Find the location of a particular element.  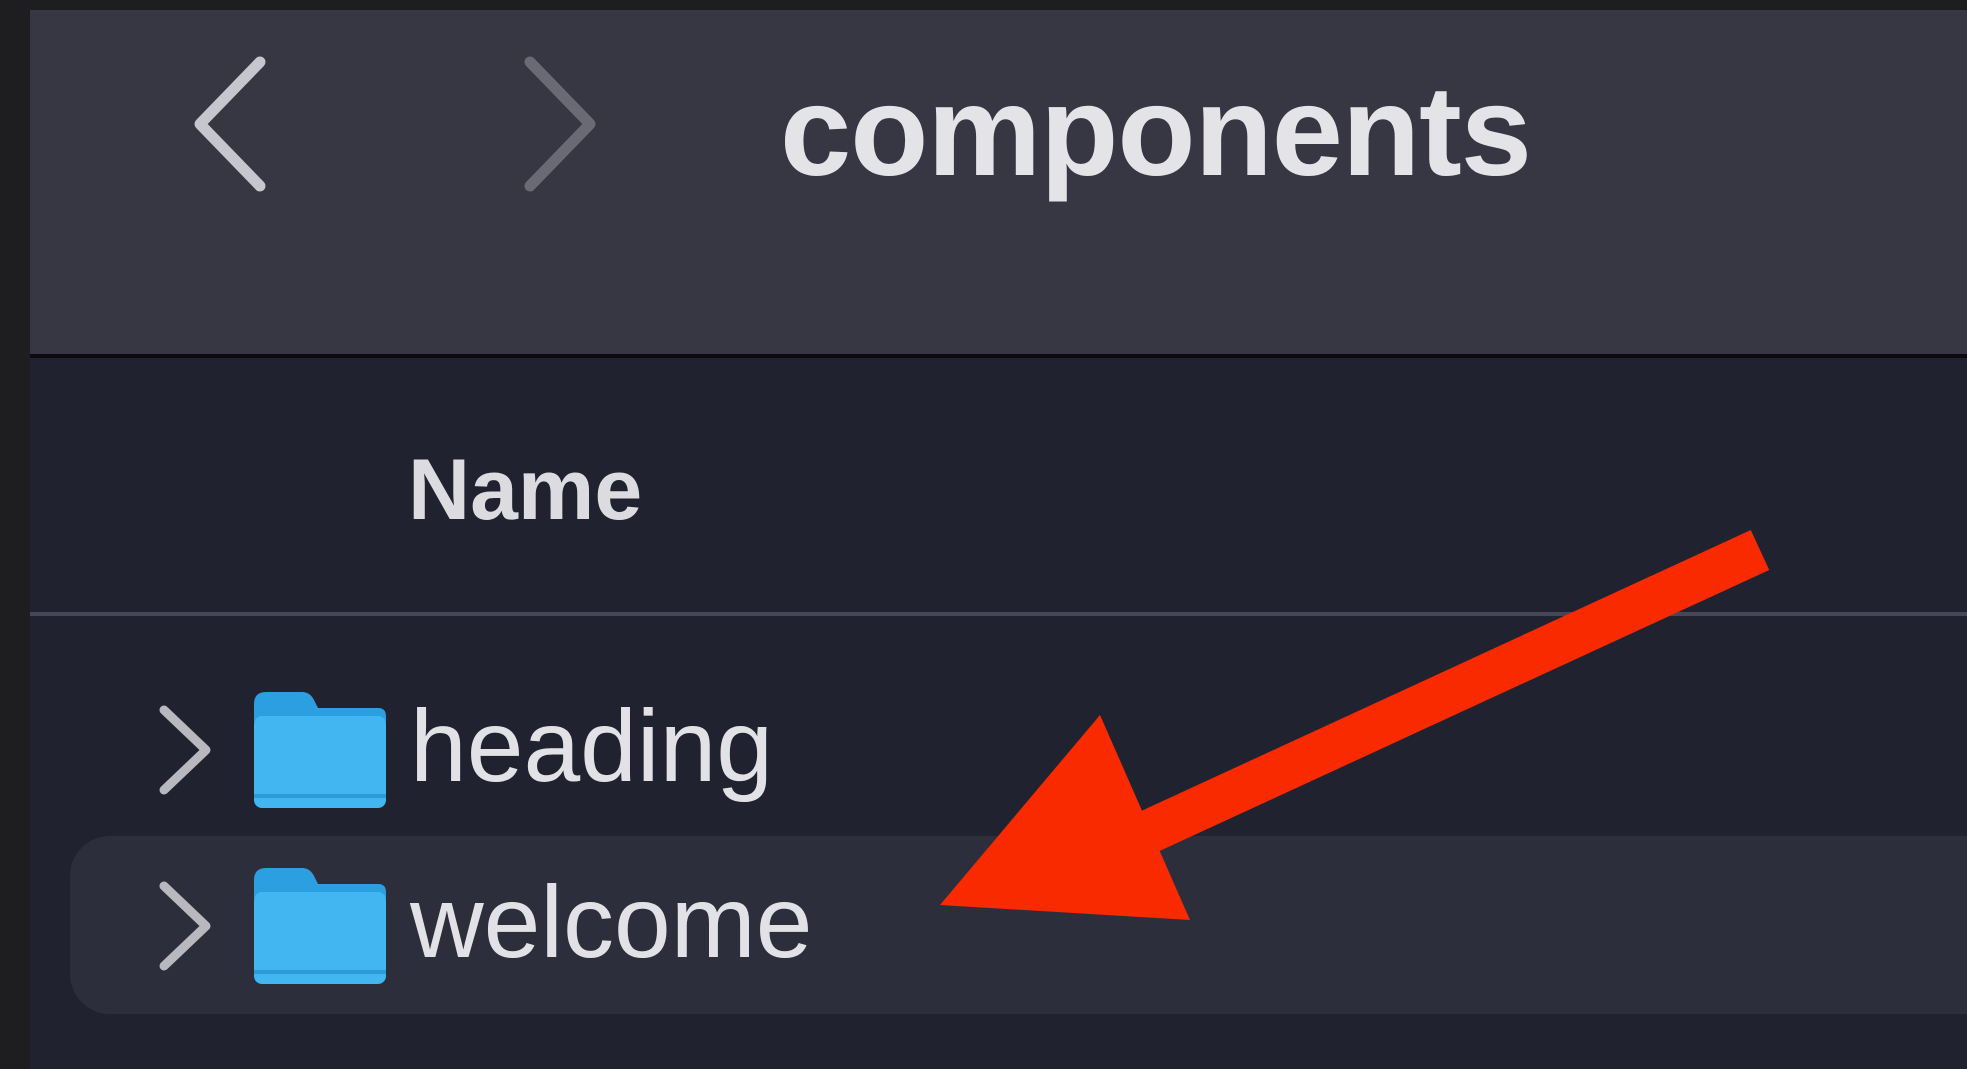

file-name: heading is located at coordinates (592, 746).